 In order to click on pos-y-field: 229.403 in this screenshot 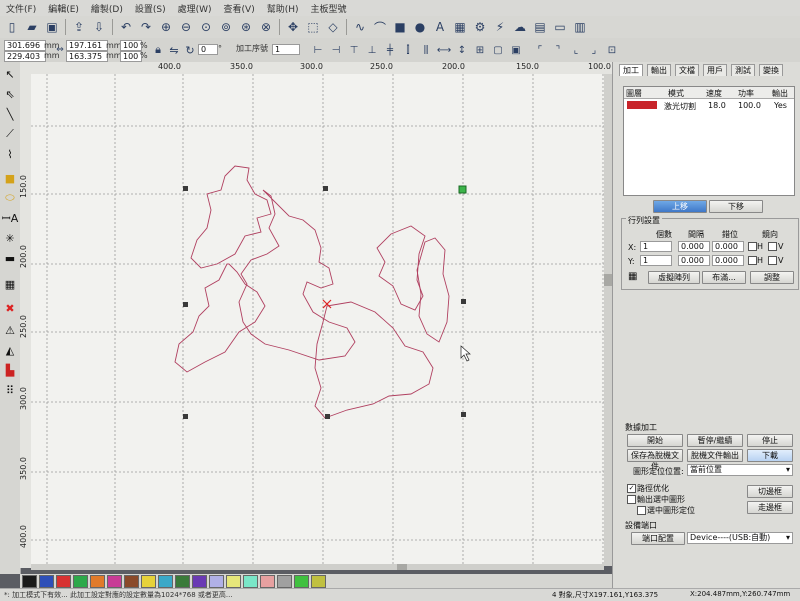, I will do `click(25, 56)`.